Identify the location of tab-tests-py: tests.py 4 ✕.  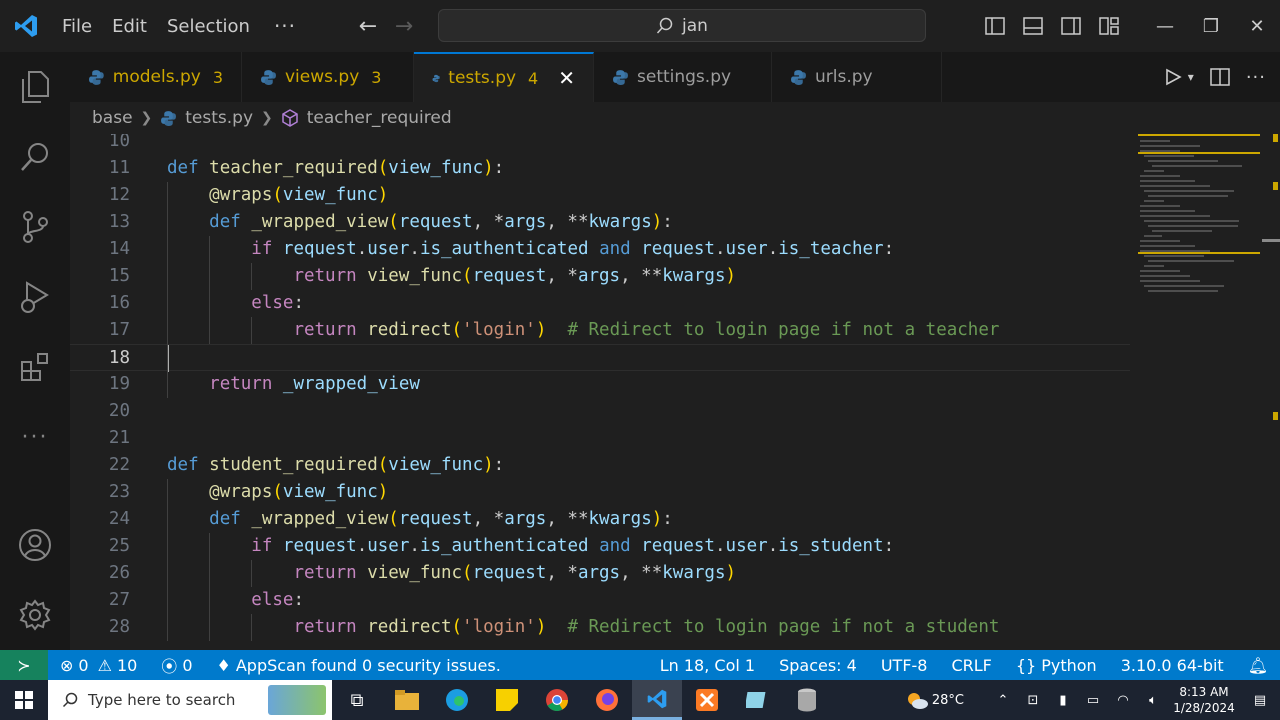
(504, 77).